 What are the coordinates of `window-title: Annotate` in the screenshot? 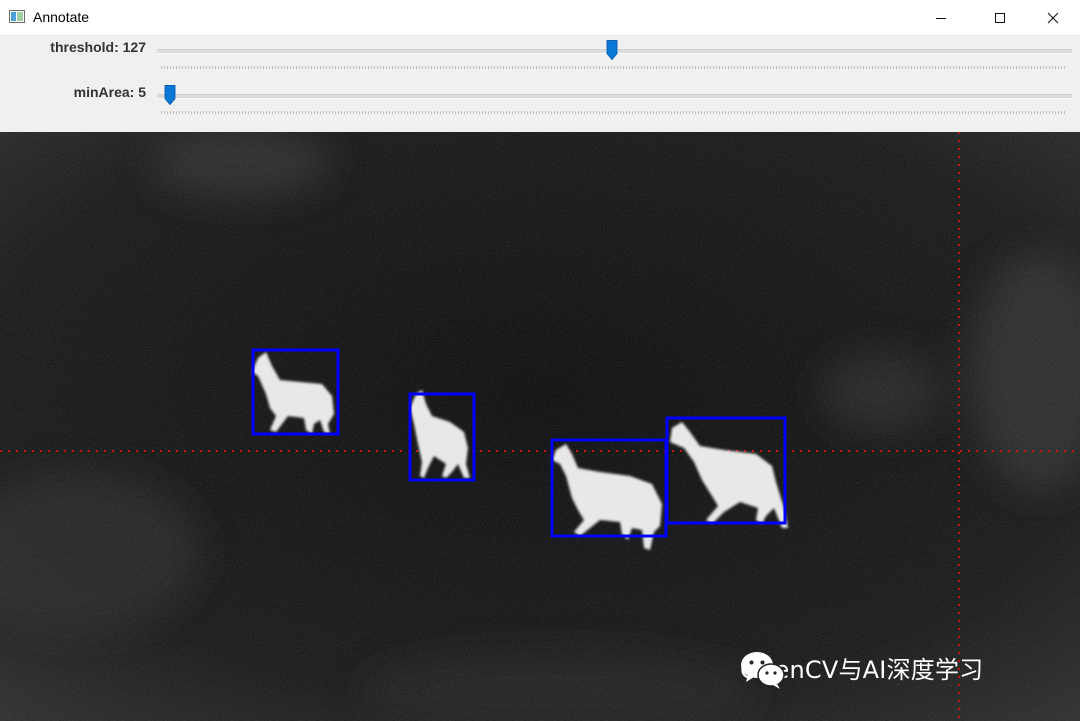 It's located at (61, 17).